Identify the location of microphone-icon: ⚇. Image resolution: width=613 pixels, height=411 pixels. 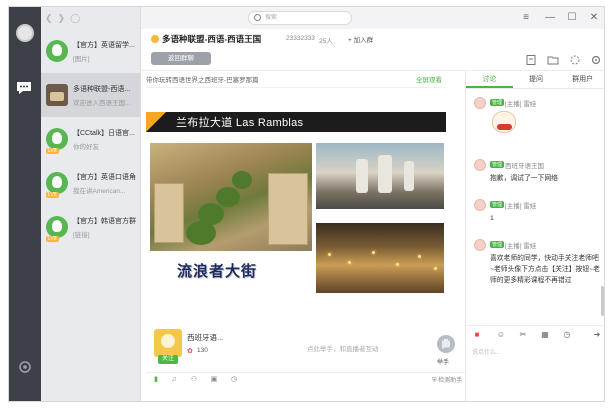
(194, 380).